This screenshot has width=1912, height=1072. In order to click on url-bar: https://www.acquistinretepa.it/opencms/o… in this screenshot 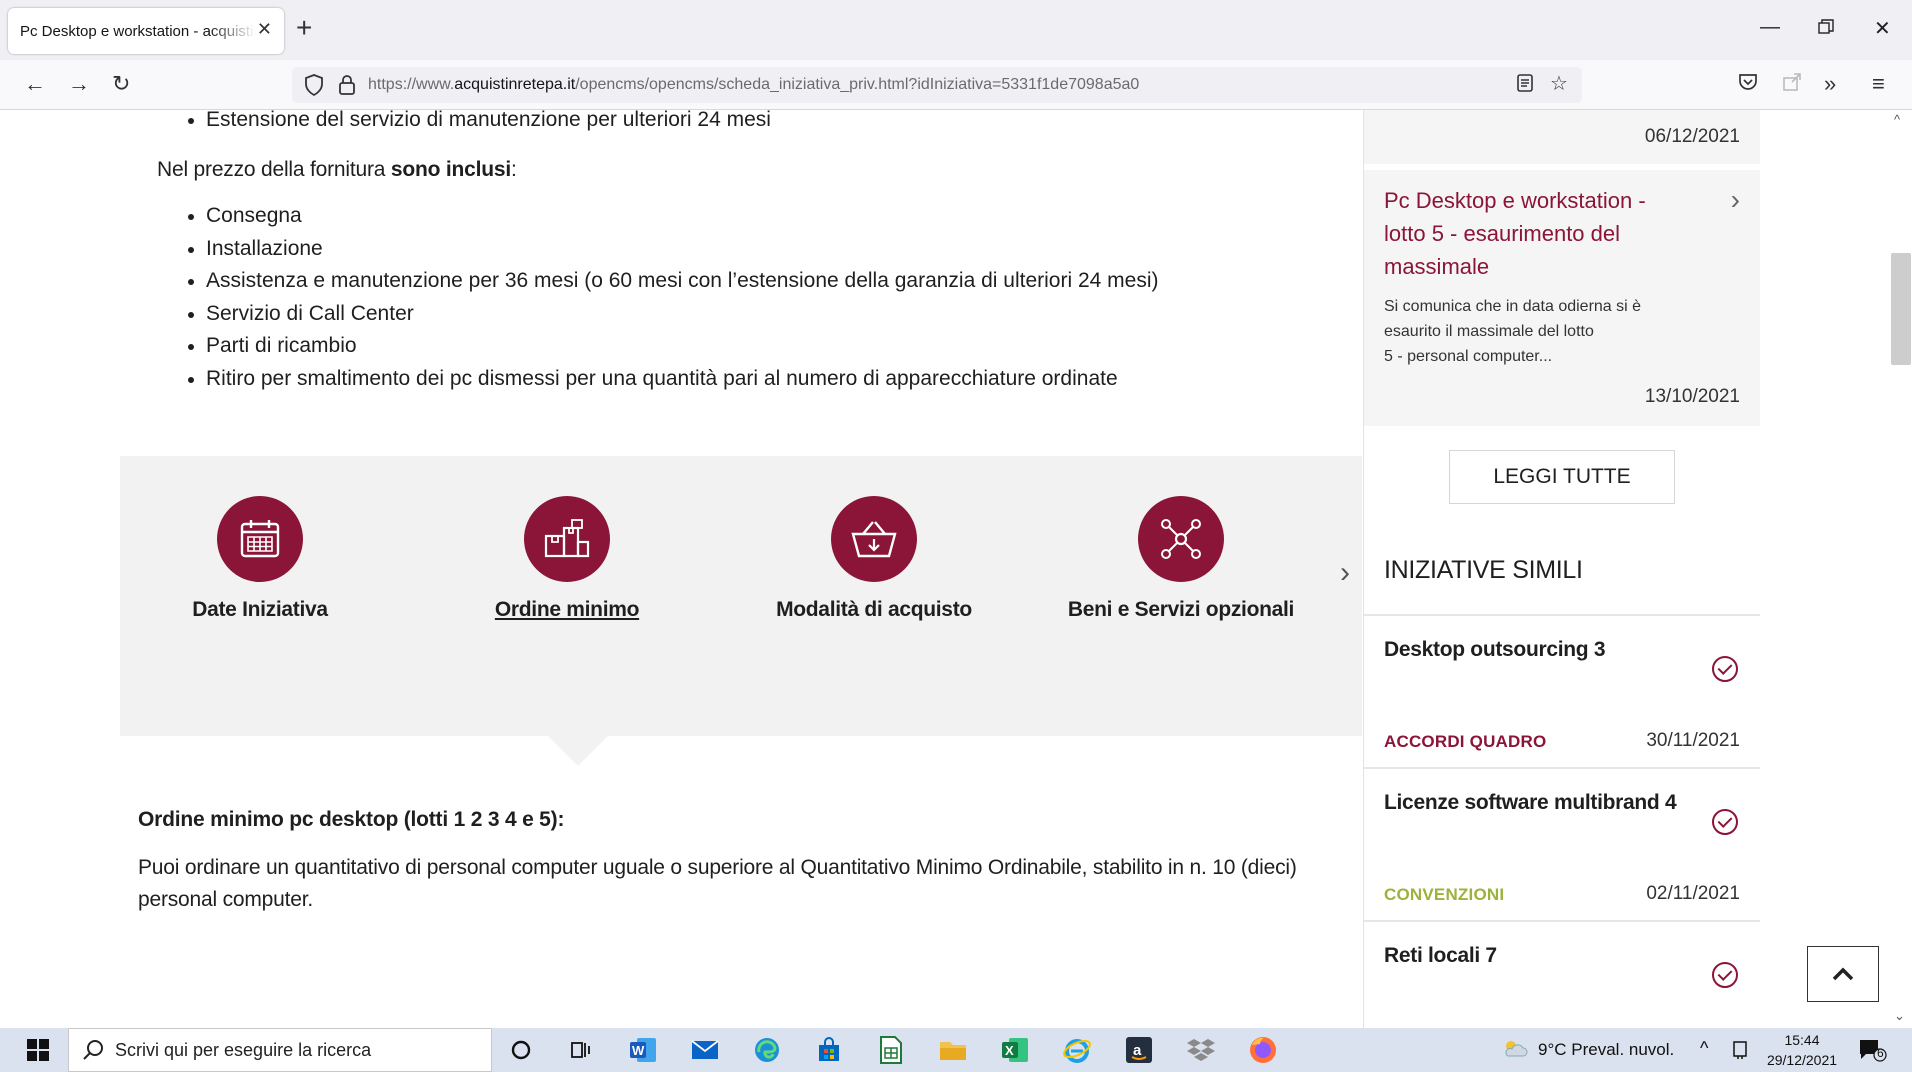, I will do `click(937, 85)`.